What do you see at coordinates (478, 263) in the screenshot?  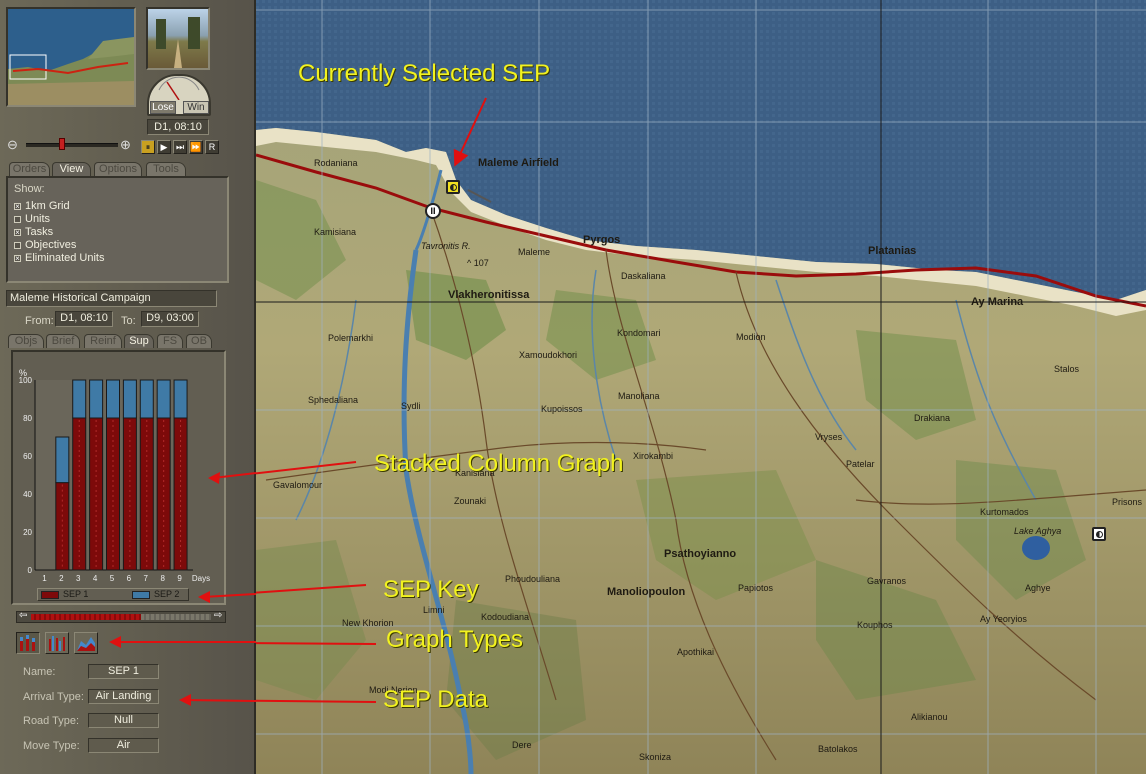 I see `place-label: ^ 107` at bounding box center [478, 263].